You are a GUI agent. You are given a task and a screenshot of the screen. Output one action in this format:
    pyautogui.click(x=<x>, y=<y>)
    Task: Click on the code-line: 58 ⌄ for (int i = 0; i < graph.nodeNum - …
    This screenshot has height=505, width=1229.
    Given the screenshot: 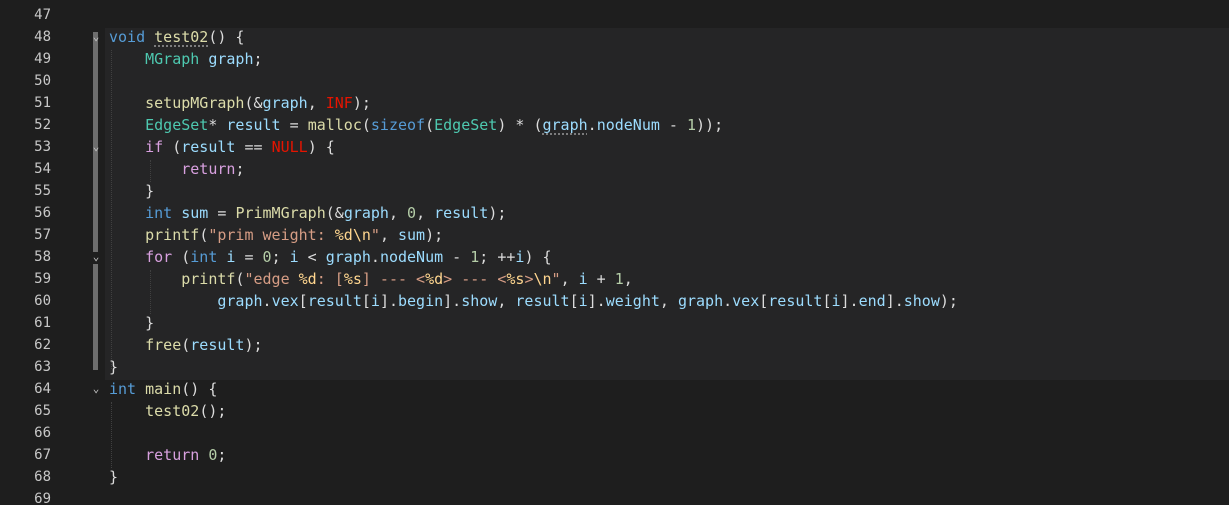 What is the action you would take?
    pyautogui.click(x=614, y=257)
    